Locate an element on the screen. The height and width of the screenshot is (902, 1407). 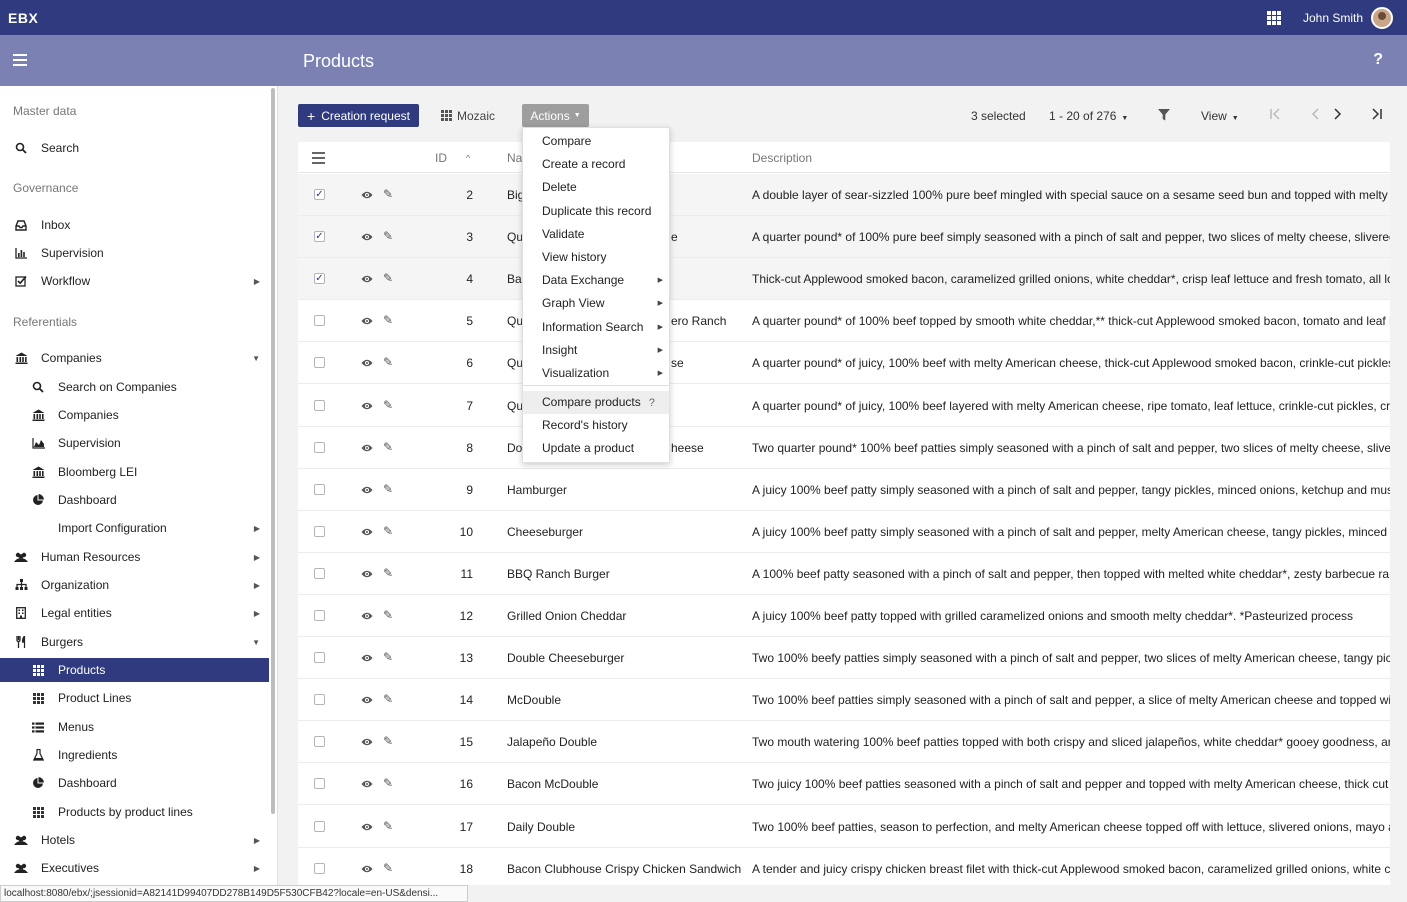
column-header-id: ID is located at coordinates (441, 158).